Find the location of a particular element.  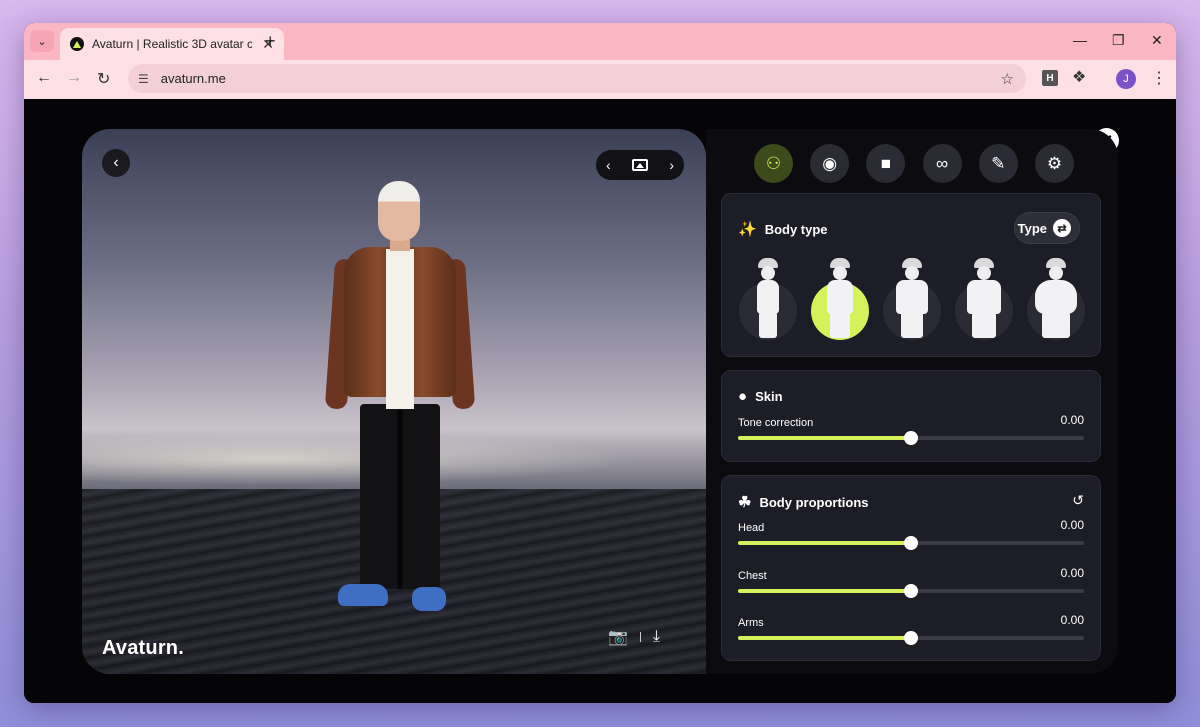

site-info-icon: ☰ is located at coordinates (143, 79).